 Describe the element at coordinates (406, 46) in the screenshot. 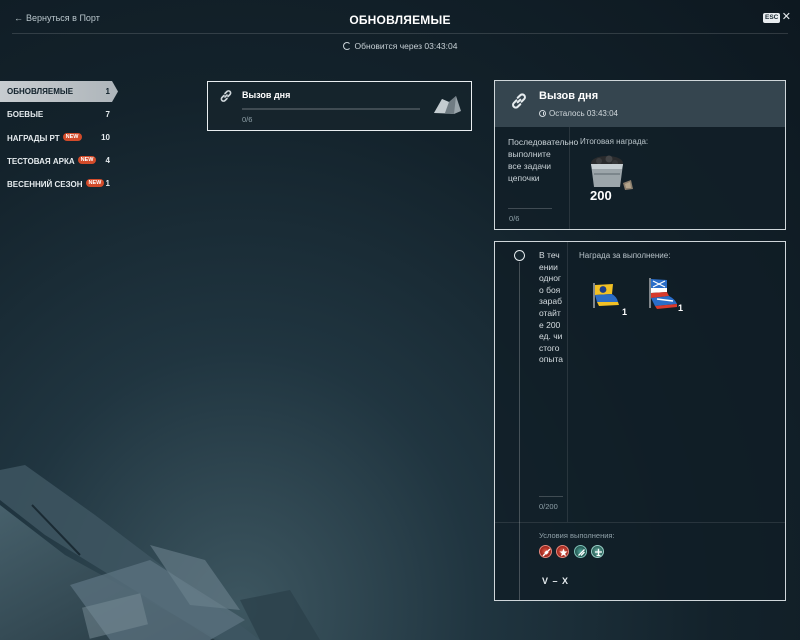

I see `refresh-timer-text: Обновится через 03:43:04` at that location.